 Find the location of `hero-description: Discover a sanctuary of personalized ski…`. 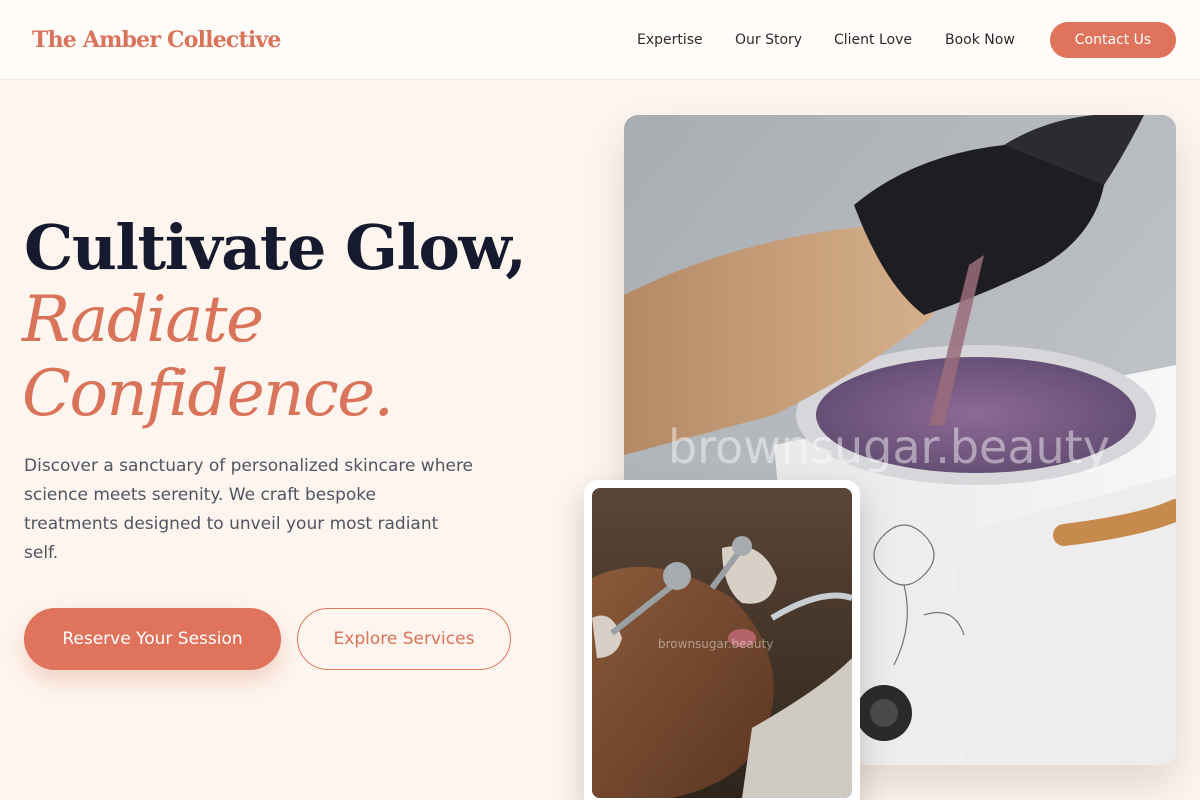

hero-description: Discover a sanctuary of personalized ski… is located at coordinates (249, 509).